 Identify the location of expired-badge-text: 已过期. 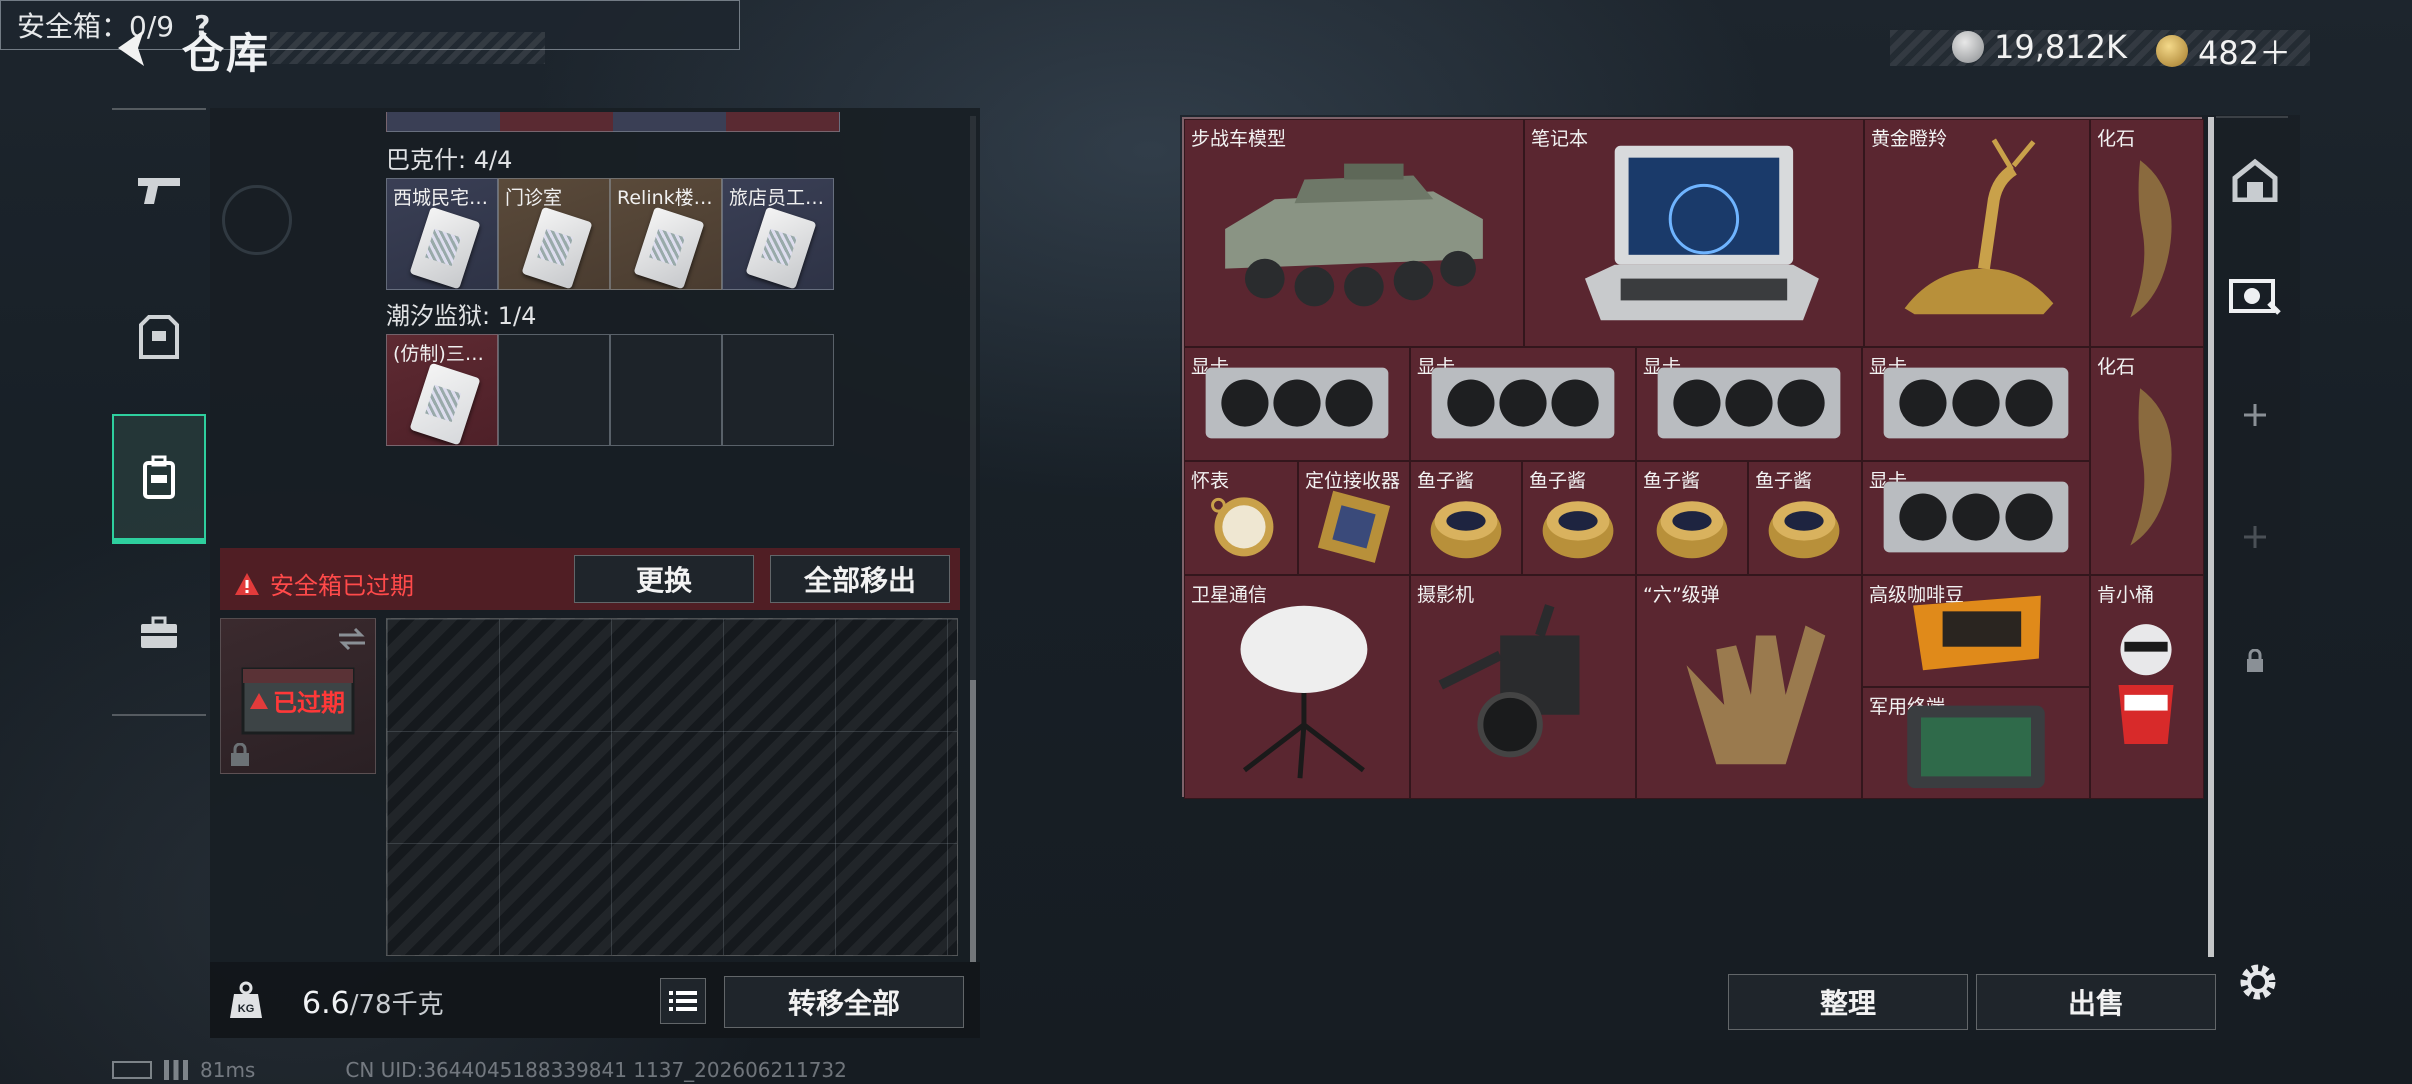
(309, 703).